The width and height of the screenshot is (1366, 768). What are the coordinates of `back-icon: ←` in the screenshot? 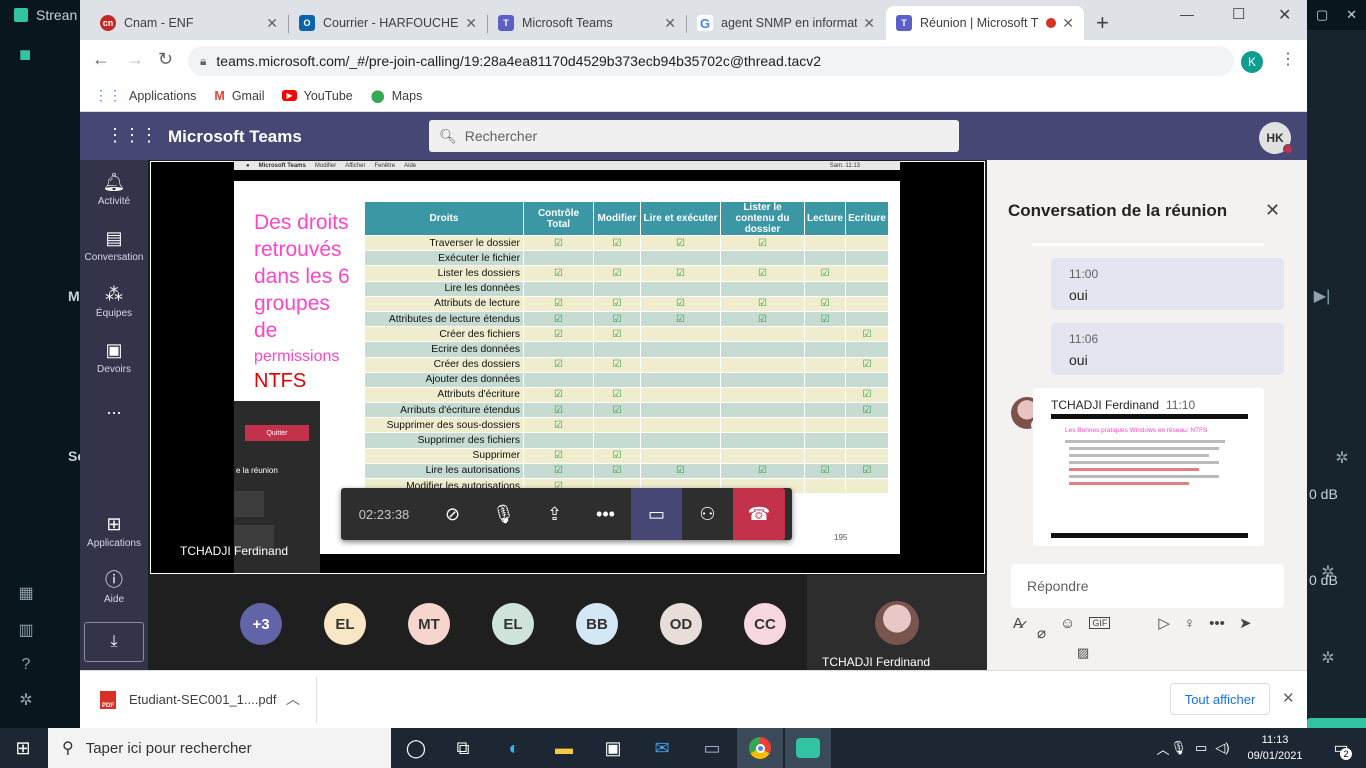 It's located at (101, 59).